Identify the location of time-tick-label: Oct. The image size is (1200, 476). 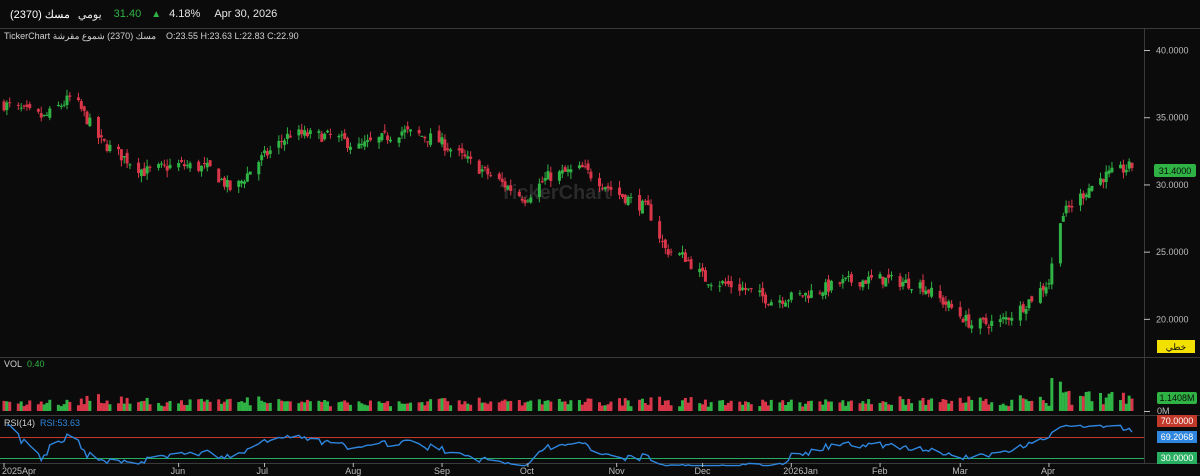
(527, 471).